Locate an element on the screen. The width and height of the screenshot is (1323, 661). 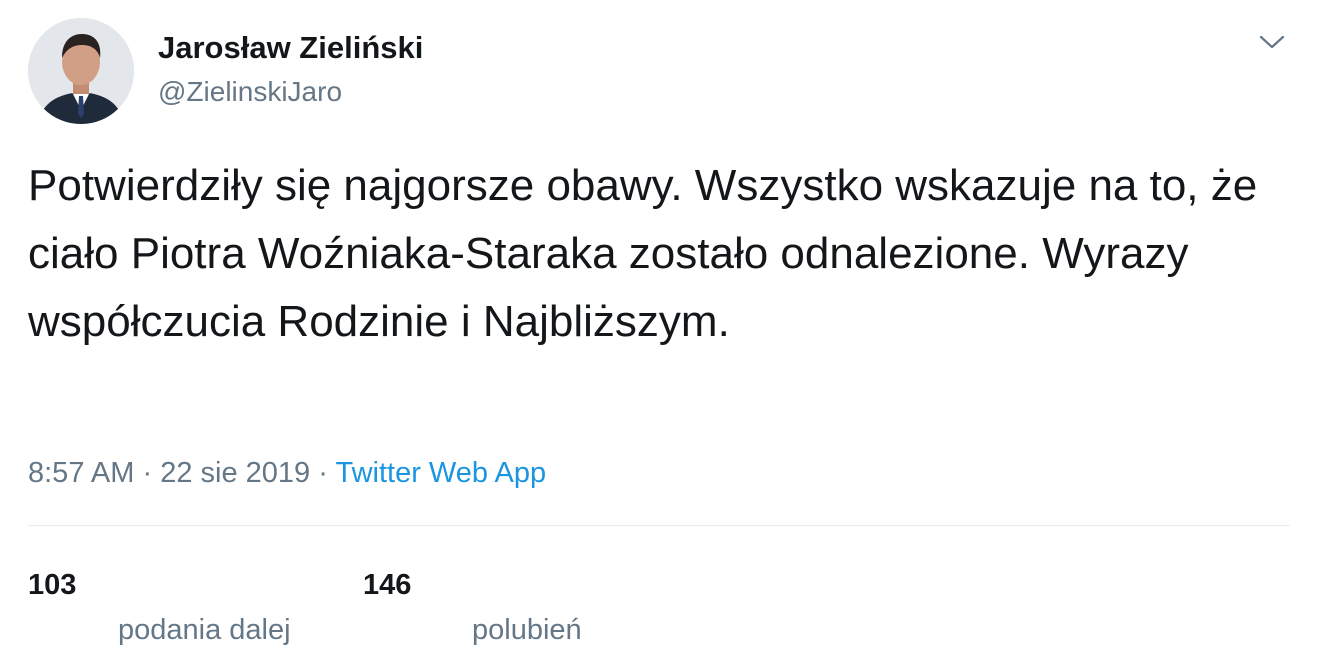
chevron-down-icon is located at coordinates (1272, 42).